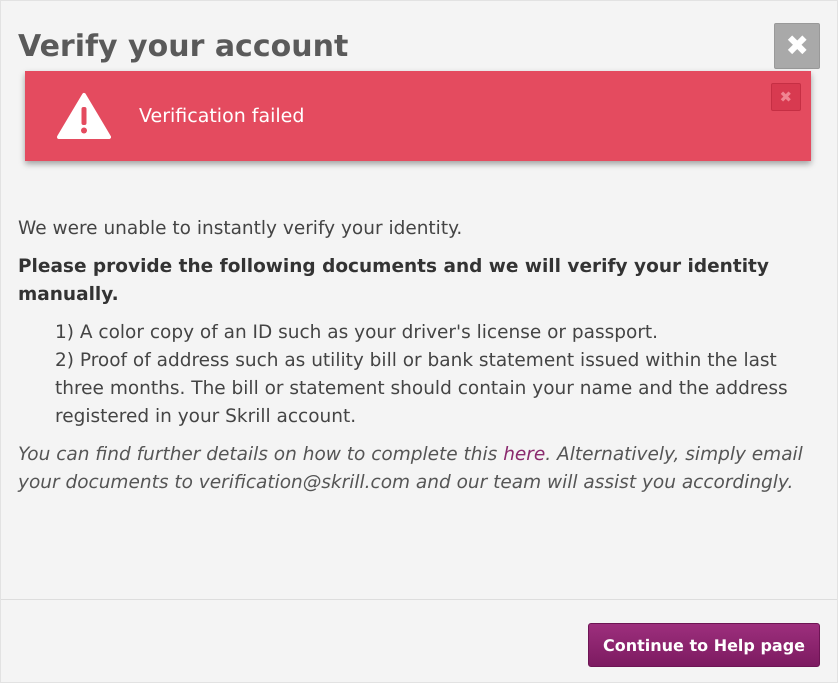 The height and width of the screenshot is (683, 838). I want to click on document-item: 1) A color copy of an ID such as your driver's license or passport., so click(357, 333).